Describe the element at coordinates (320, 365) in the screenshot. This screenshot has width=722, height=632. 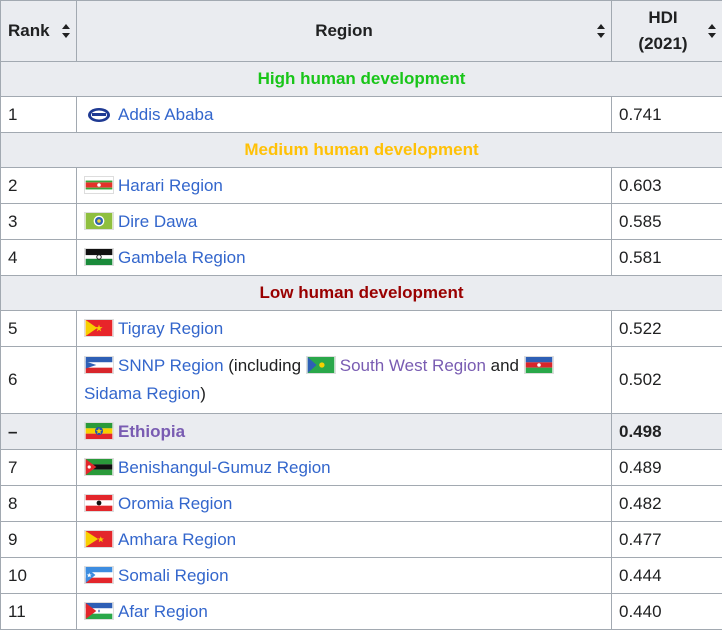
I see `south-west-flag-icon` at that location.